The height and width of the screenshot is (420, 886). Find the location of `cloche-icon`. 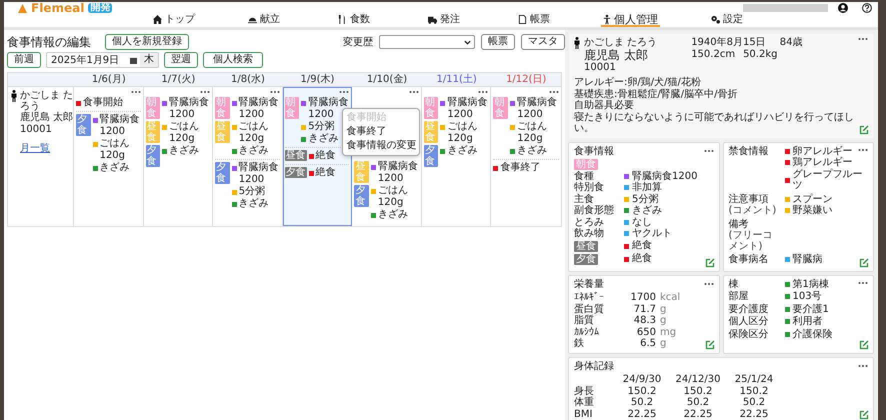

cloche-icon is located at coordinates (252, 19).